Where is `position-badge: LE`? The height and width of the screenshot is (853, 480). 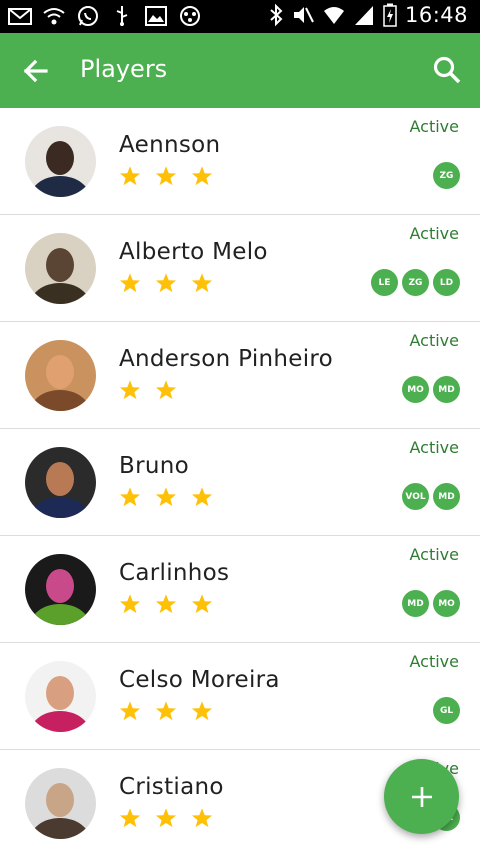 position-badge: LE is located at coordinates (384, 282).